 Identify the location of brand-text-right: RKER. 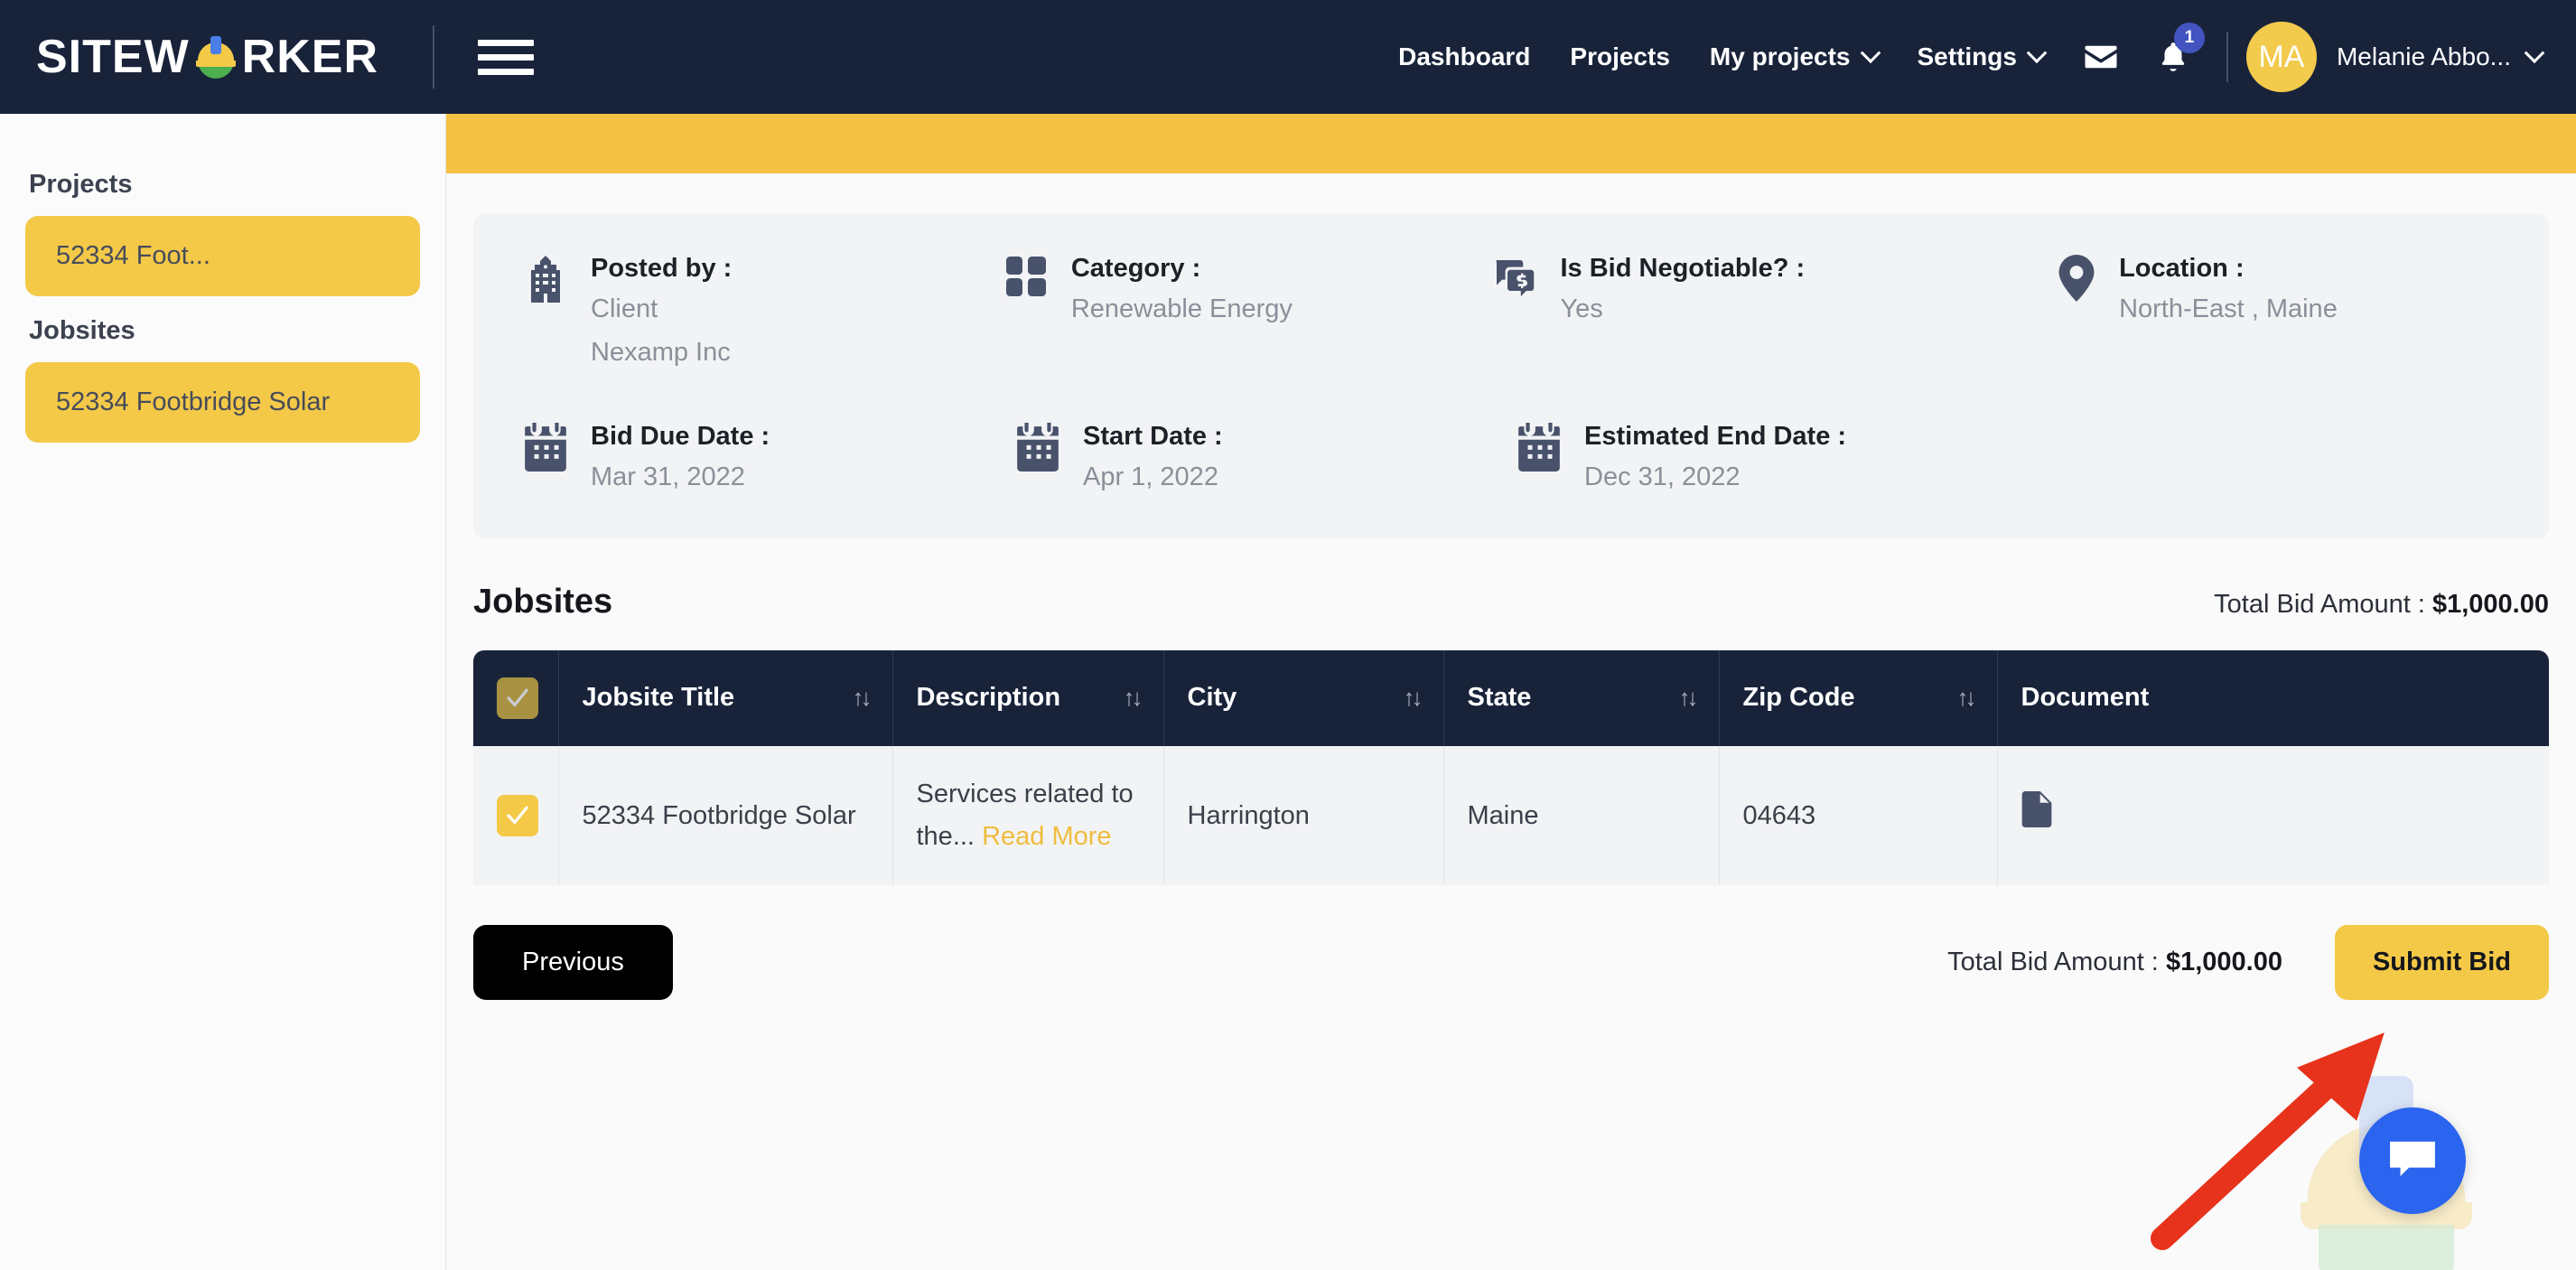
(310, 57).